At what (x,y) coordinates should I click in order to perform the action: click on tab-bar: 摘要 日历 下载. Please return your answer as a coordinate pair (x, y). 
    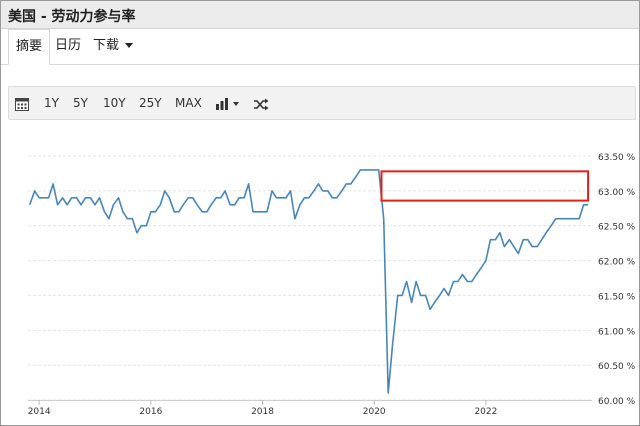
    Looking at the image, I should click on (320, 47).